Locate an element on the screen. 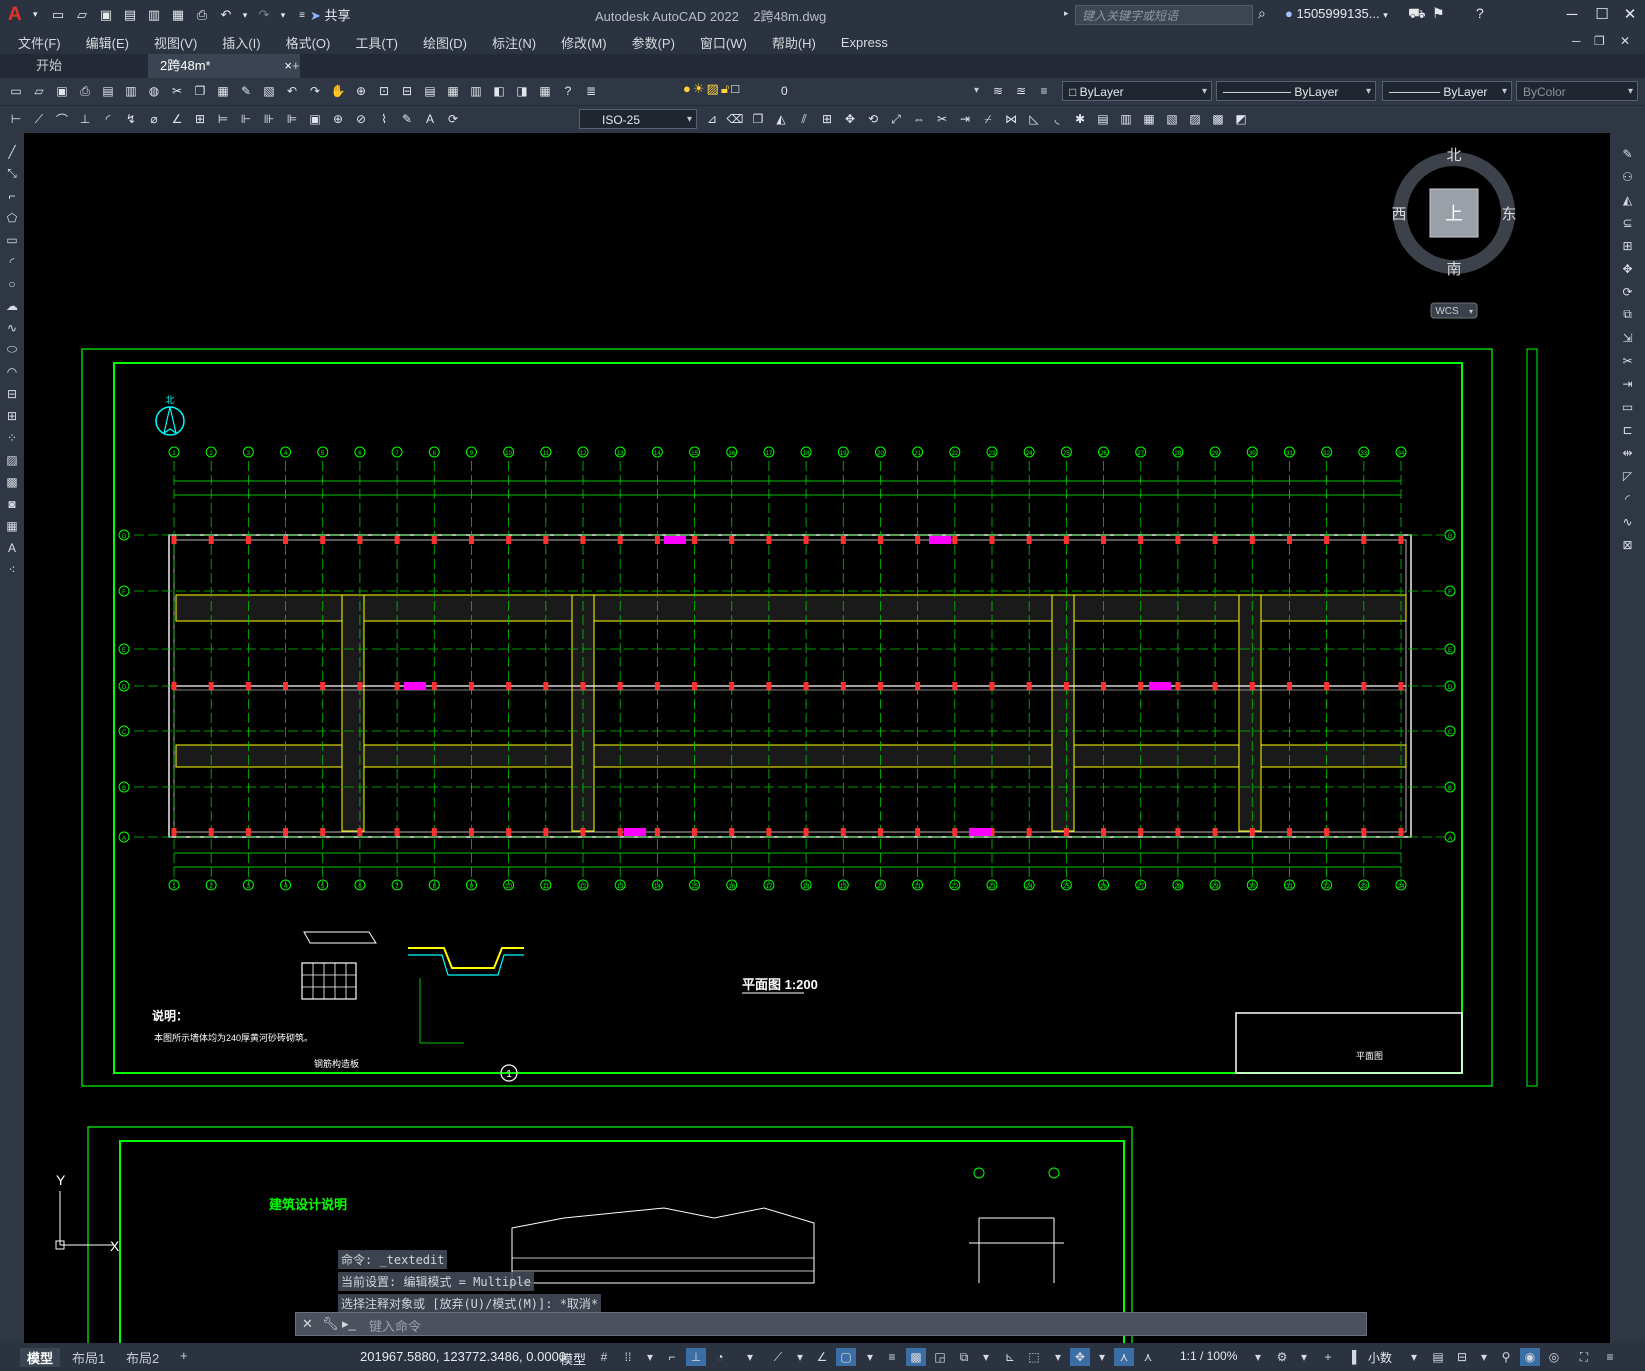 The height and width of the screenshot is (1371, 1645). stretch-side-icon: ⇲ is located at coordinates (1628, 337).